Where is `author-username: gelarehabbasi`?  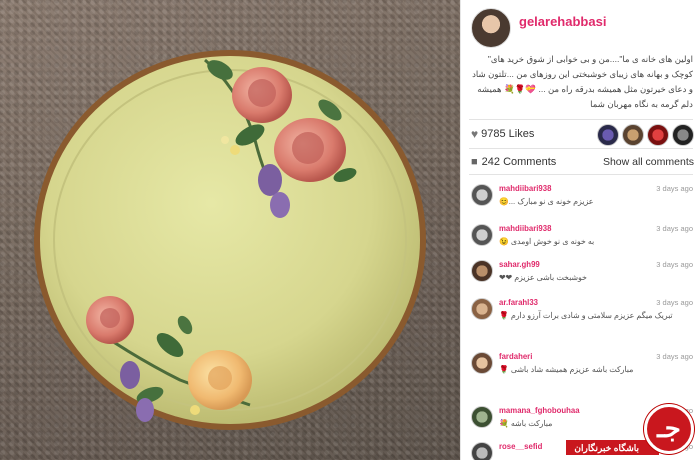
author-username: gelarehabbasi is located at coordinates (562, 21).